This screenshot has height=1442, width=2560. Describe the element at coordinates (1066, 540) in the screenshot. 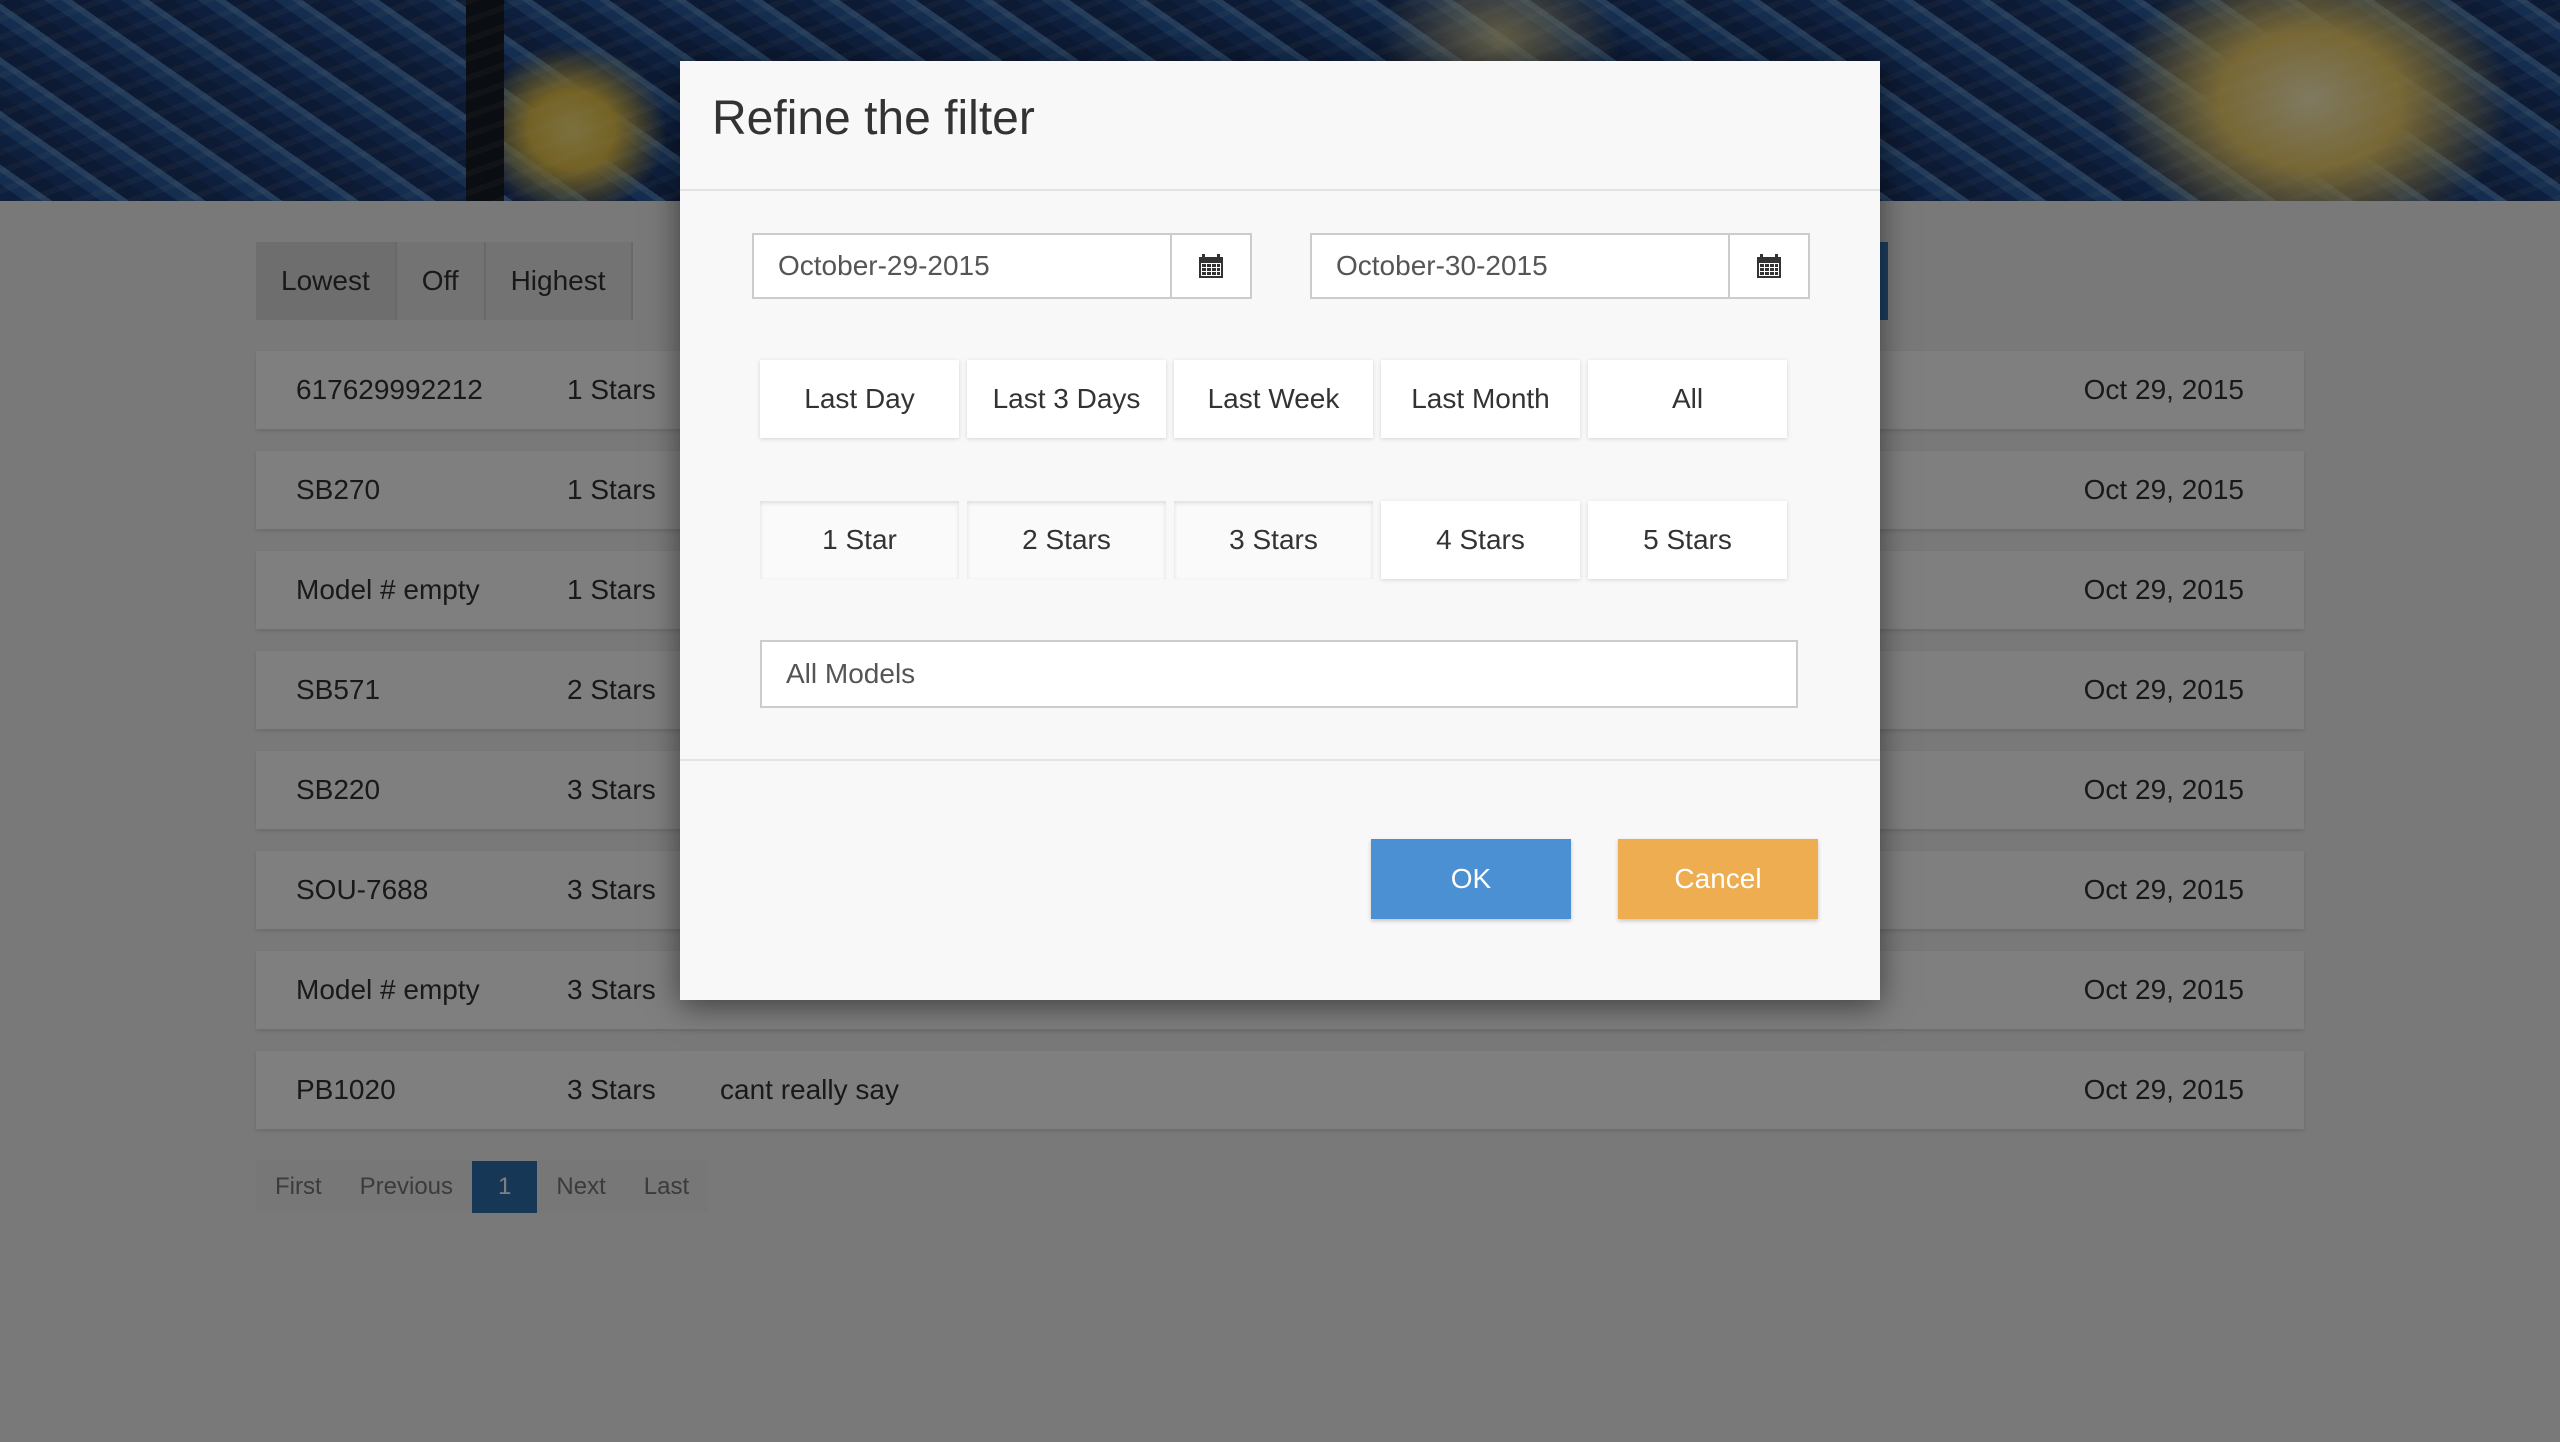

I see `star-2-button: 2 Stars` at that location.